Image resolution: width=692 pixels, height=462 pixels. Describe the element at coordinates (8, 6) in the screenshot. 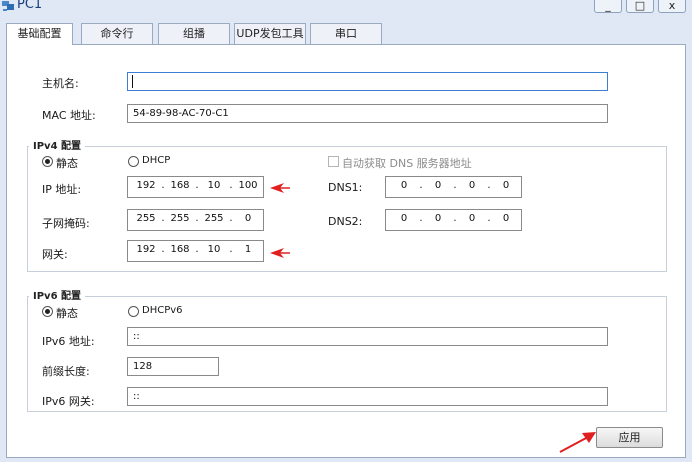

I see `pc-icon` at that location.